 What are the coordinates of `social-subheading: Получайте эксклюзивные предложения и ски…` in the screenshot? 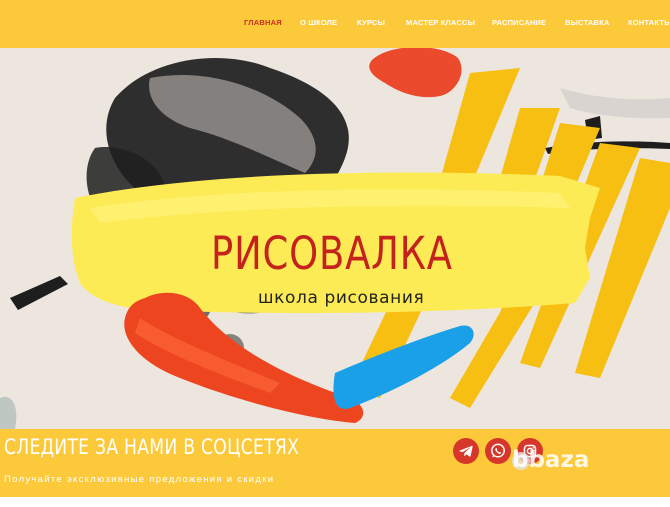 It's located at (139, 479).